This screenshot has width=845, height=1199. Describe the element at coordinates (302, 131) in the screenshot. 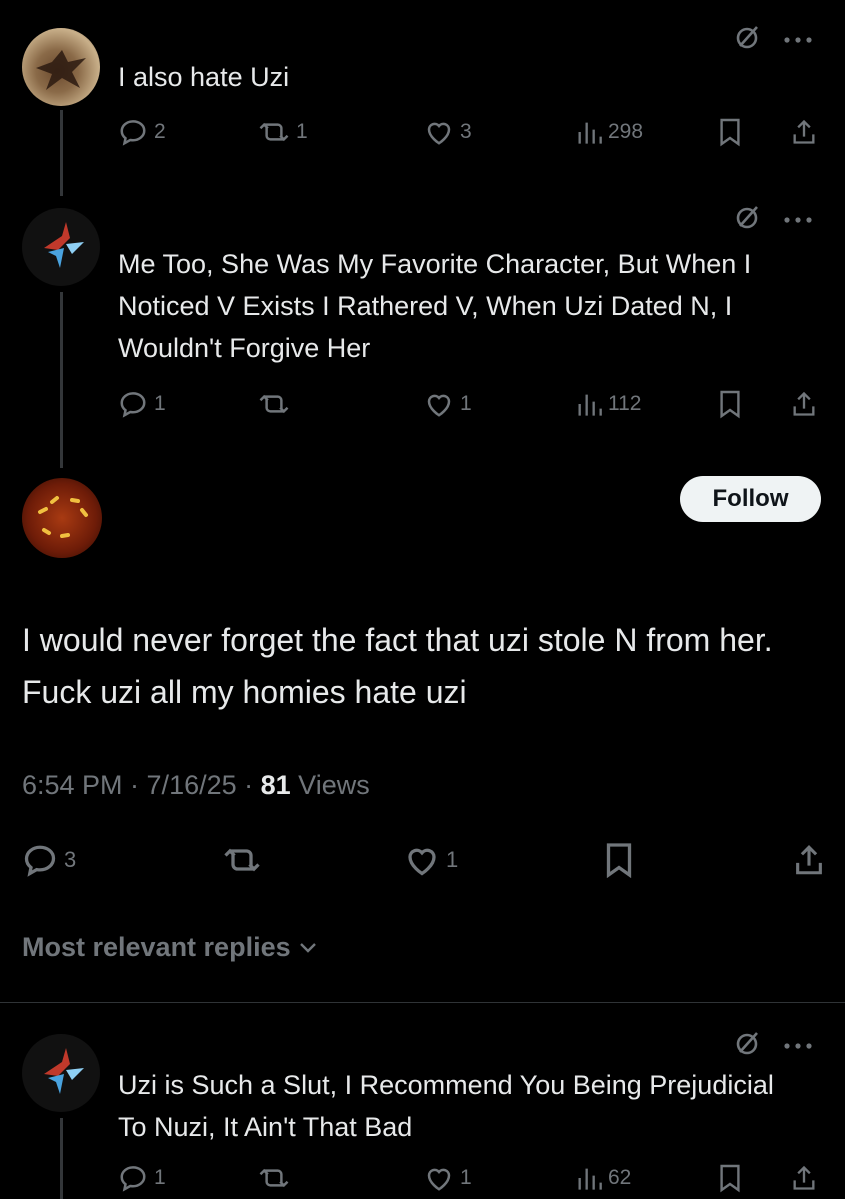

I see `repost-count: 1` at that location.